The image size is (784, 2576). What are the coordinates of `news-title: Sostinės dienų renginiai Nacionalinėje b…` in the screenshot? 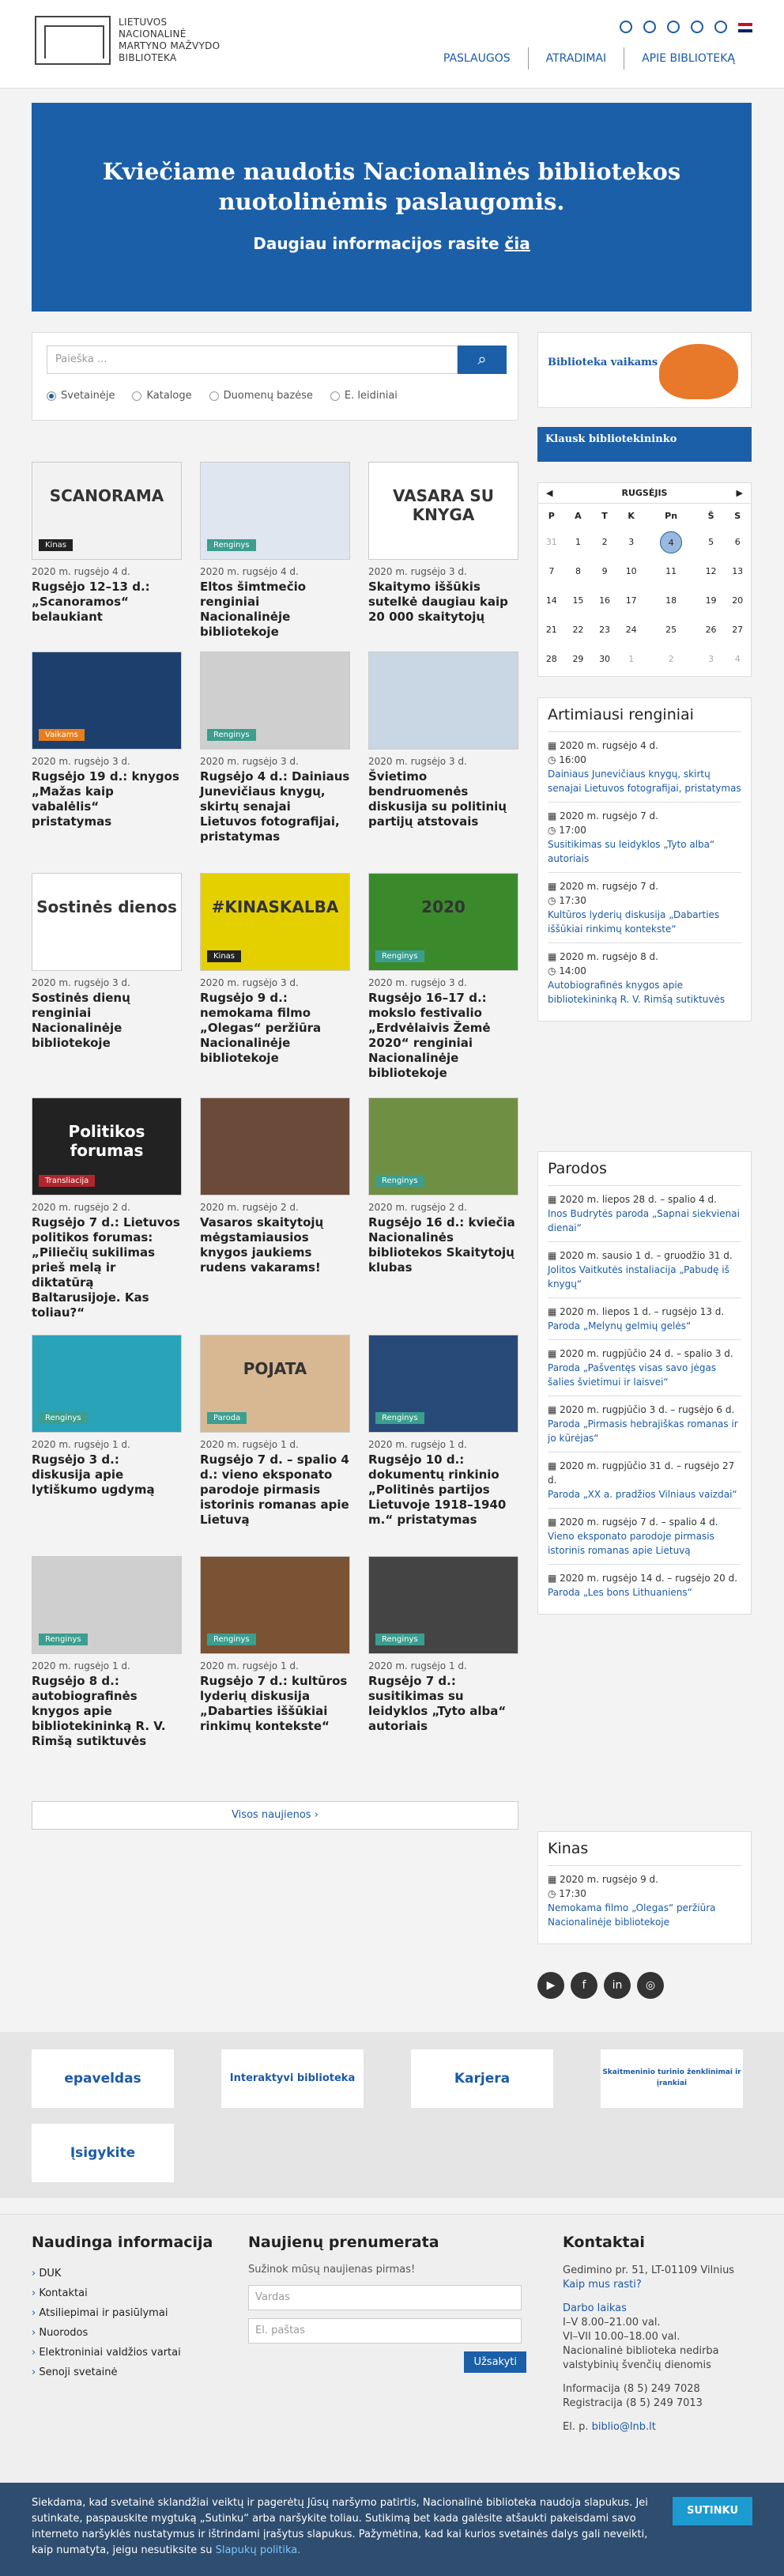 It's located at (107, 1021).